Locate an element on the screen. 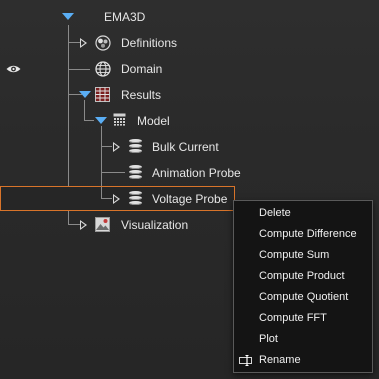 The width and height of the screenshot is (379, 379). tree-item-model: Model is located at coordinates (153, 121).